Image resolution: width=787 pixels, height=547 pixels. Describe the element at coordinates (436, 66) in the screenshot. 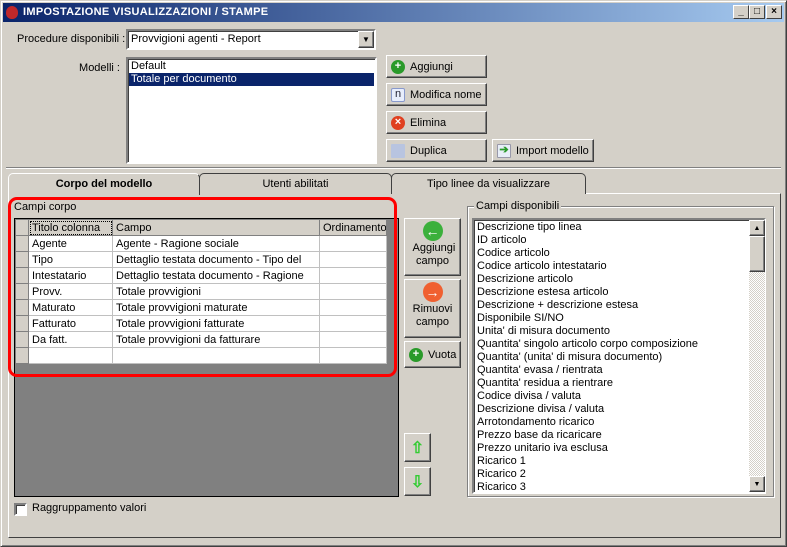

I see `aggiungi-button: + Aggiungi` at that location.